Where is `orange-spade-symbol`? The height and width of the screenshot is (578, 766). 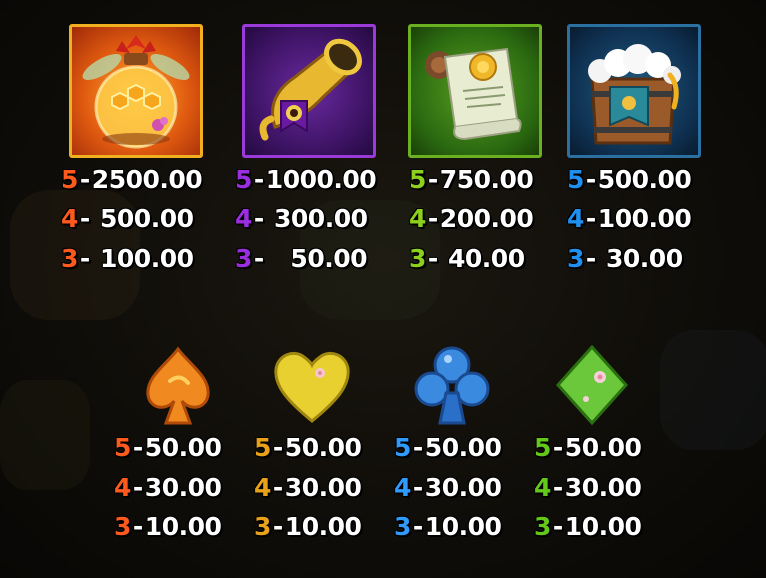 orange-spade-symbol is located at coordinates (178, 385).